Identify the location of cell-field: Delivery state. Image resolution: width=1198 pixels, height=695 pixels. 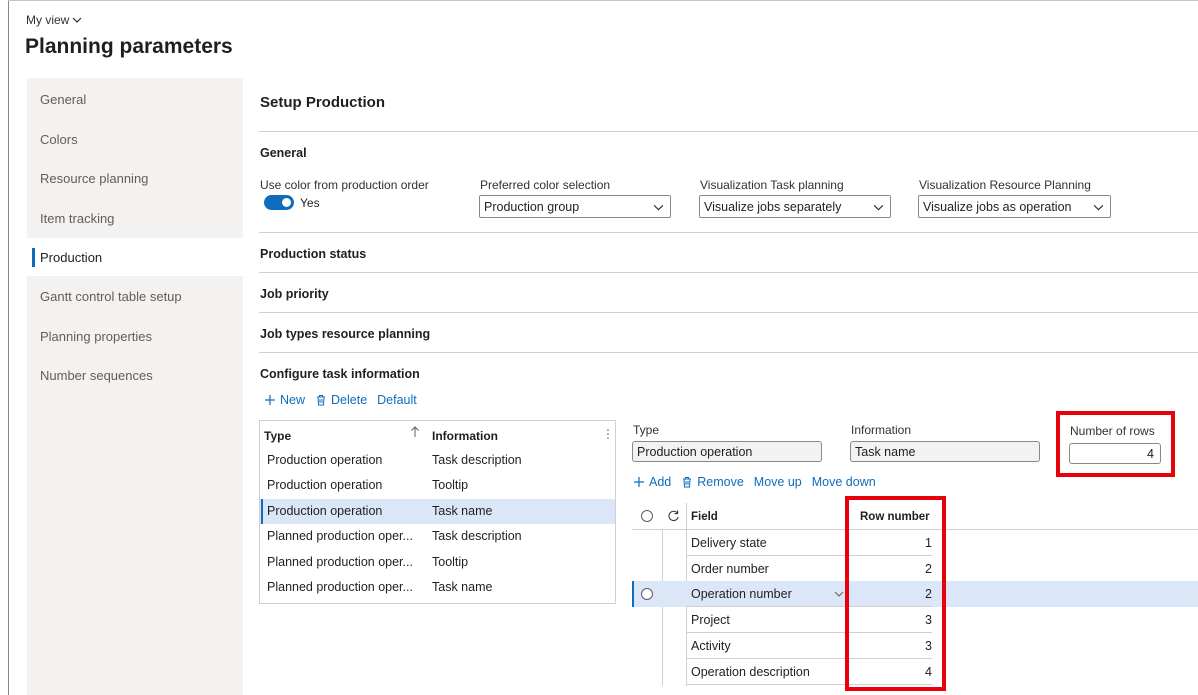
(729, 543).